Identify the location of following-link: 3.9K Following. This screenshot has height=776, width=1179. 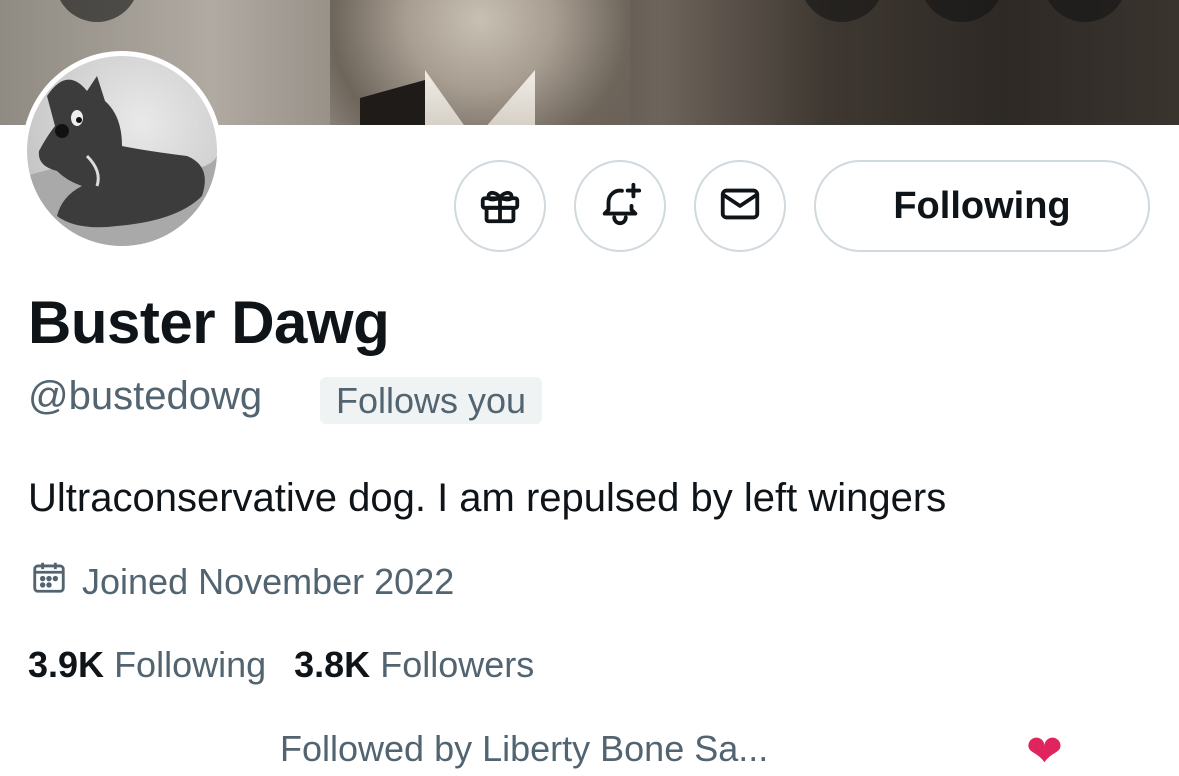
(147, 664).